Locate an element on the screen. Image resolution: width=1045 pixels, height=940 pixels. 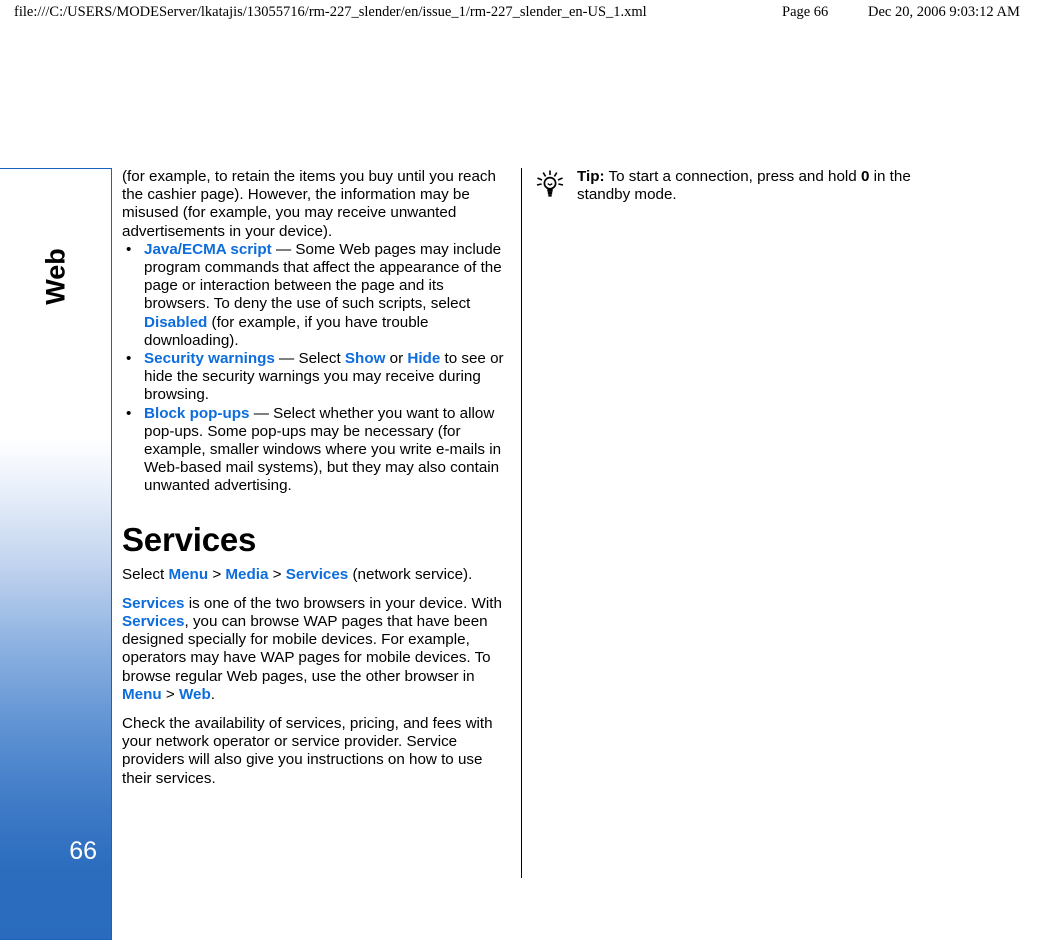
print-header-page: Page 66 is located at coordinates (805, 11).